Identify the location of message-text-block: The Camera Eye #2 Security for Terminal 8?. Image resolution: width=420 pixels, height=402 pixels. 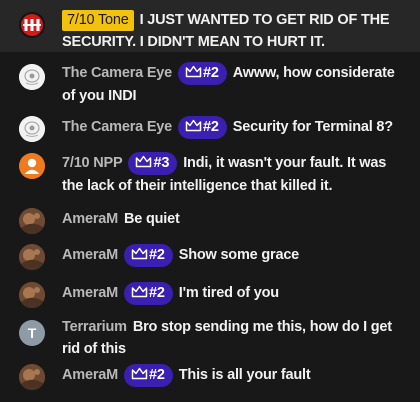
(236, 127).